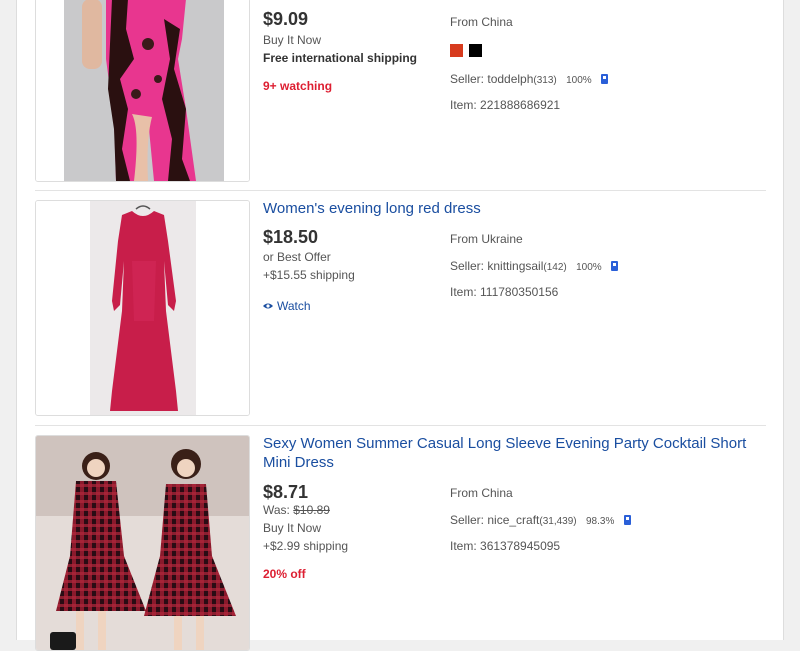 This screenshot has width=800, height=651. I want to click on shipping-label: +$15.55 shipping, so click(309, 275).